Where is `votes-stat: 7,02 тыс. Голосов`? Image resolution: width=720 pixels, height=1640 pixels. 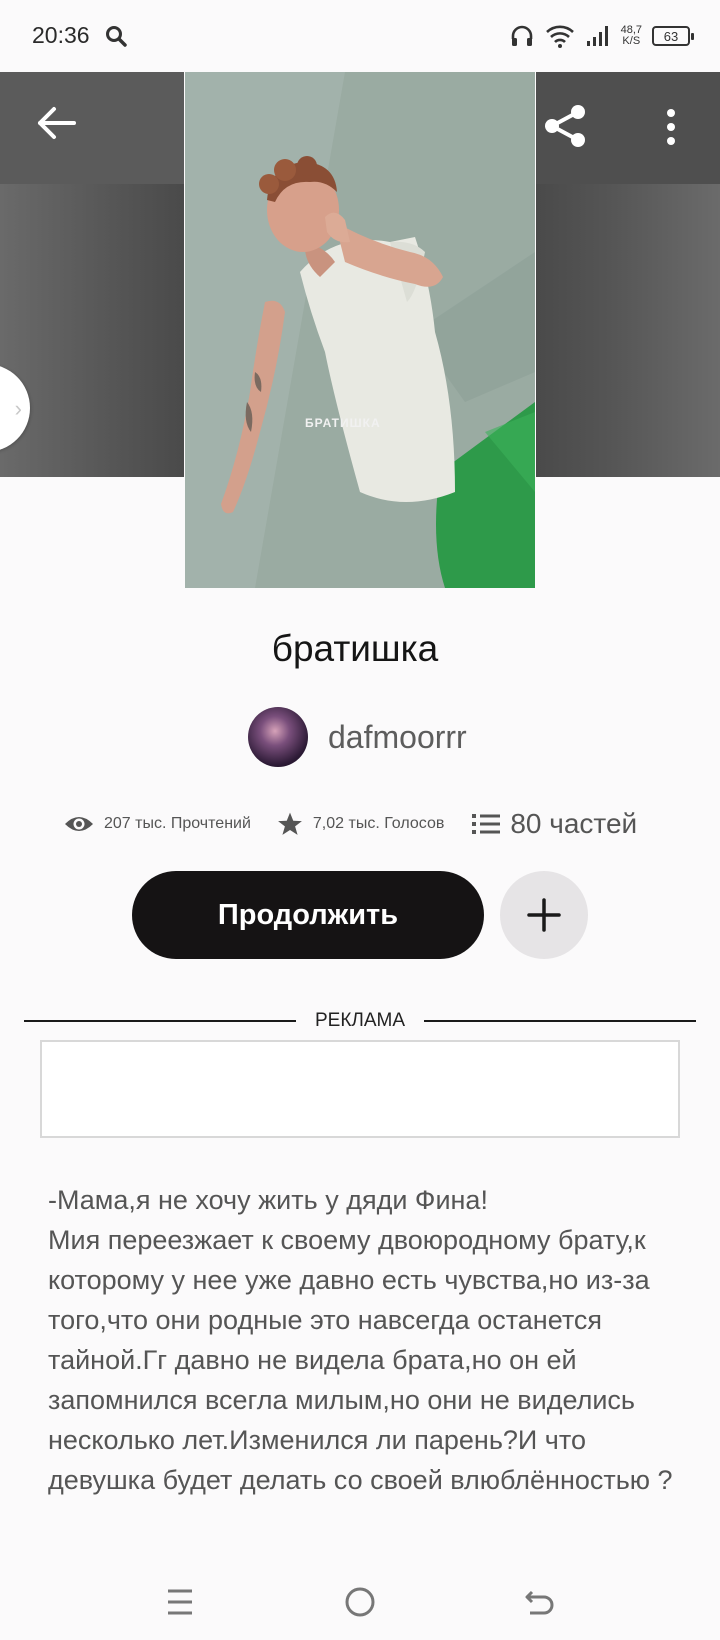
votes-stat: 7,02 тыс. Голосов is located at coordinates (360, 824).